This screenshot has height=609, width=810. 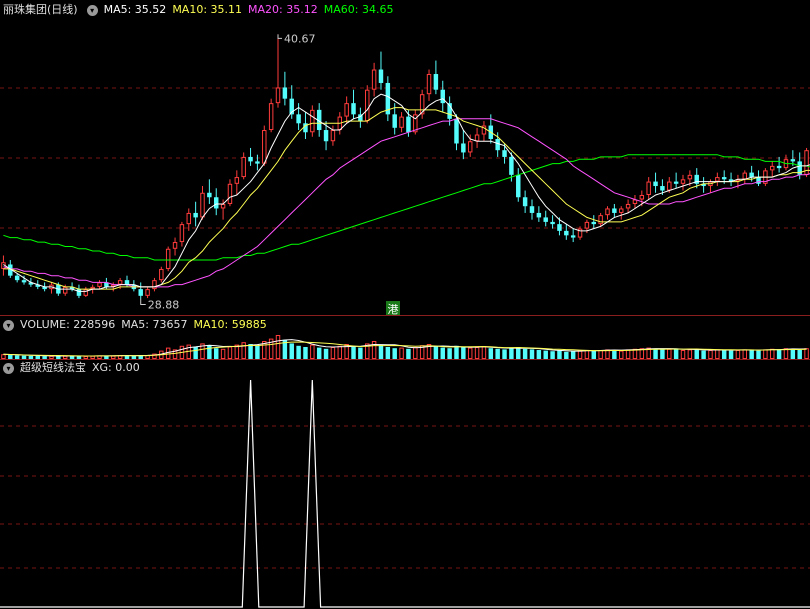 I want to click on volume-chart, so click(x=405, y=346).